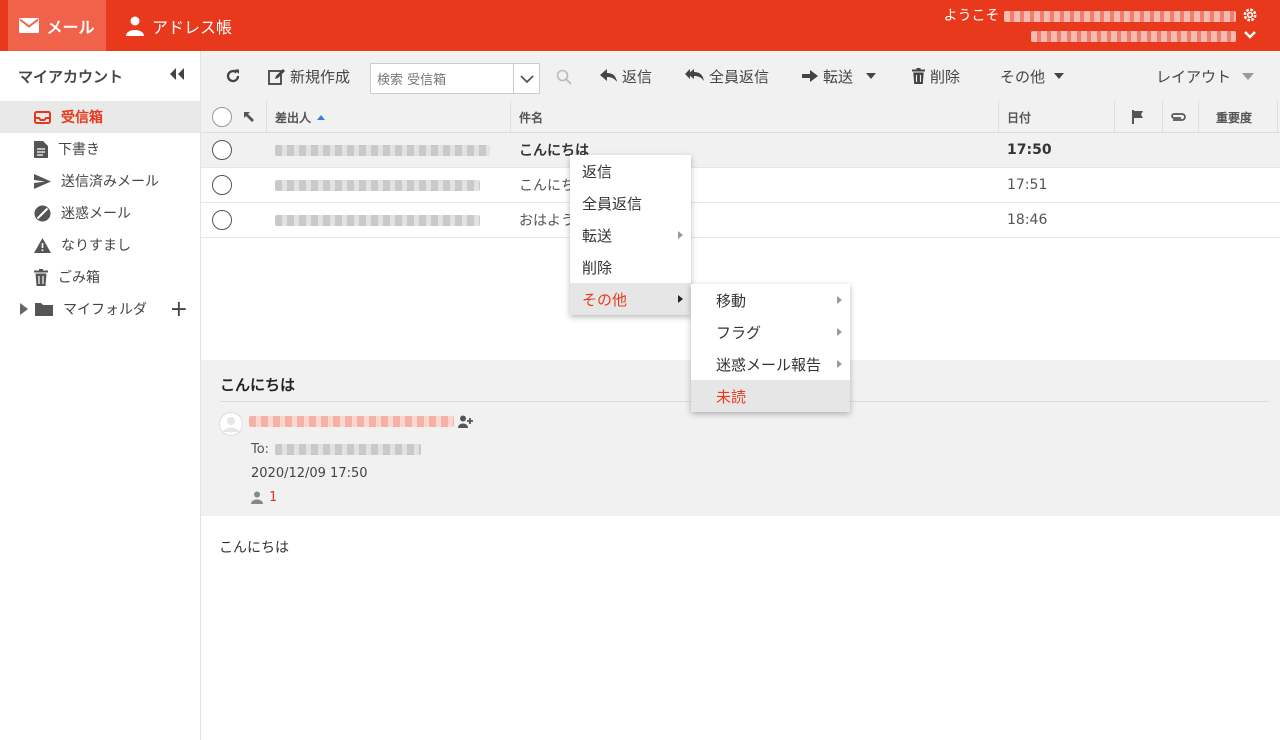 Image resolution: width=1280 pixels, height=740 pixels. Describe the element at coordinates (231, 424) in the screenshot. I see `avatar` at that location.